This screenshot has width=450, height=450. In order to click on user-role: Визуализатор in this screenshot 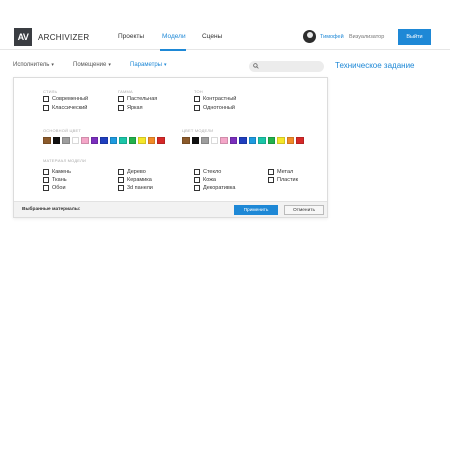, I will do `click(367, 37)`.